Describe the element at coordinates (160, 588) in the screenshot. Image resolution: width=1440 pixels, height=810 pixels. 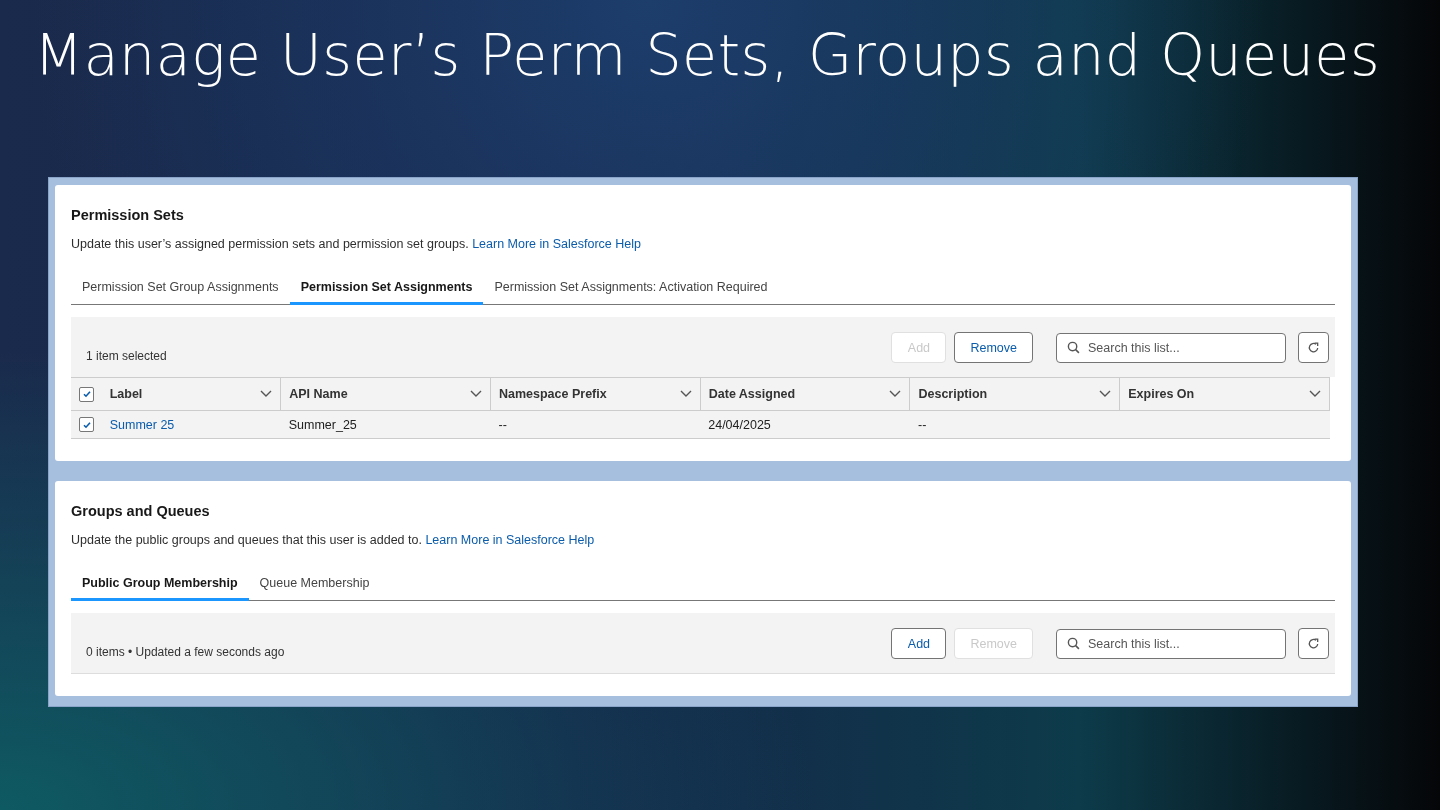
I see `tab: Public Group Membership` at that location.